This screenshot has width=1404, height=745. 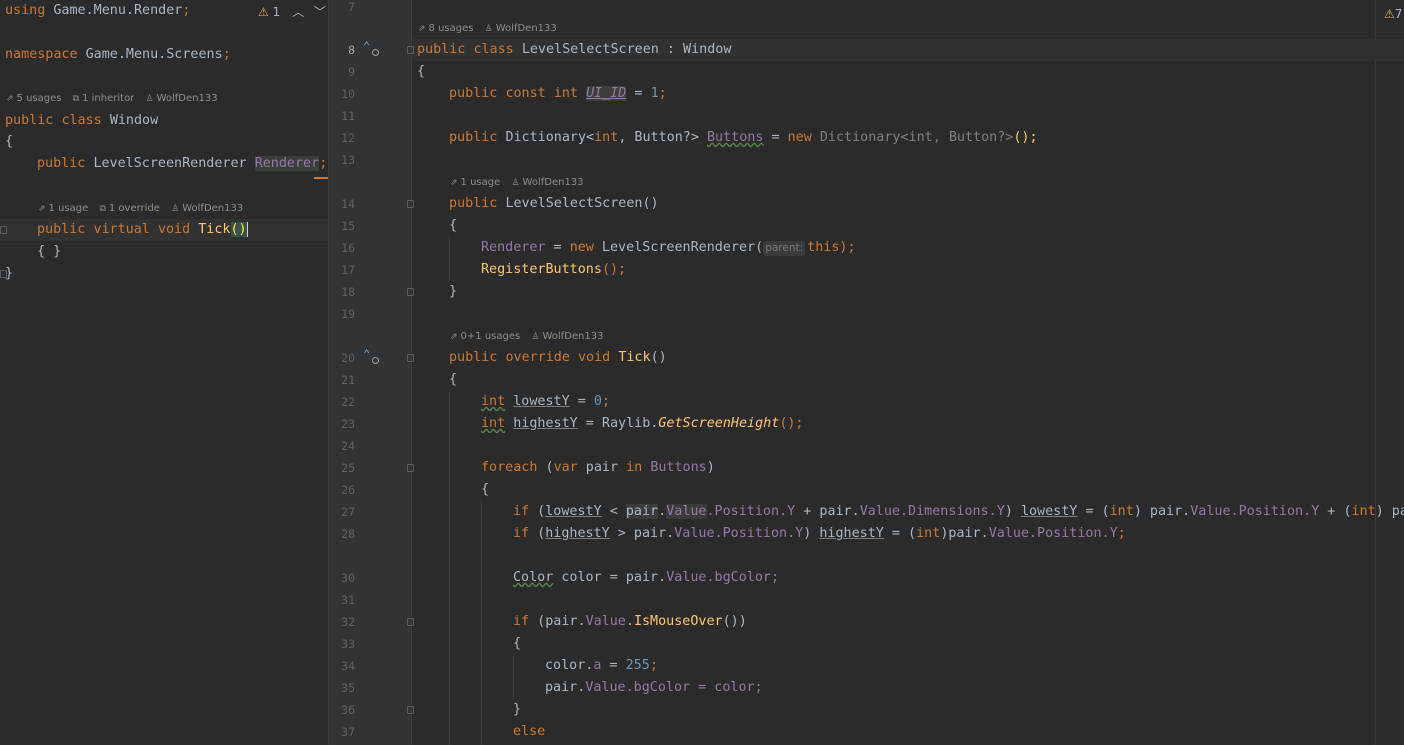 I want to click on code-line: if (pair.Value.IsMouseOver()), so click(x=630, y=622).